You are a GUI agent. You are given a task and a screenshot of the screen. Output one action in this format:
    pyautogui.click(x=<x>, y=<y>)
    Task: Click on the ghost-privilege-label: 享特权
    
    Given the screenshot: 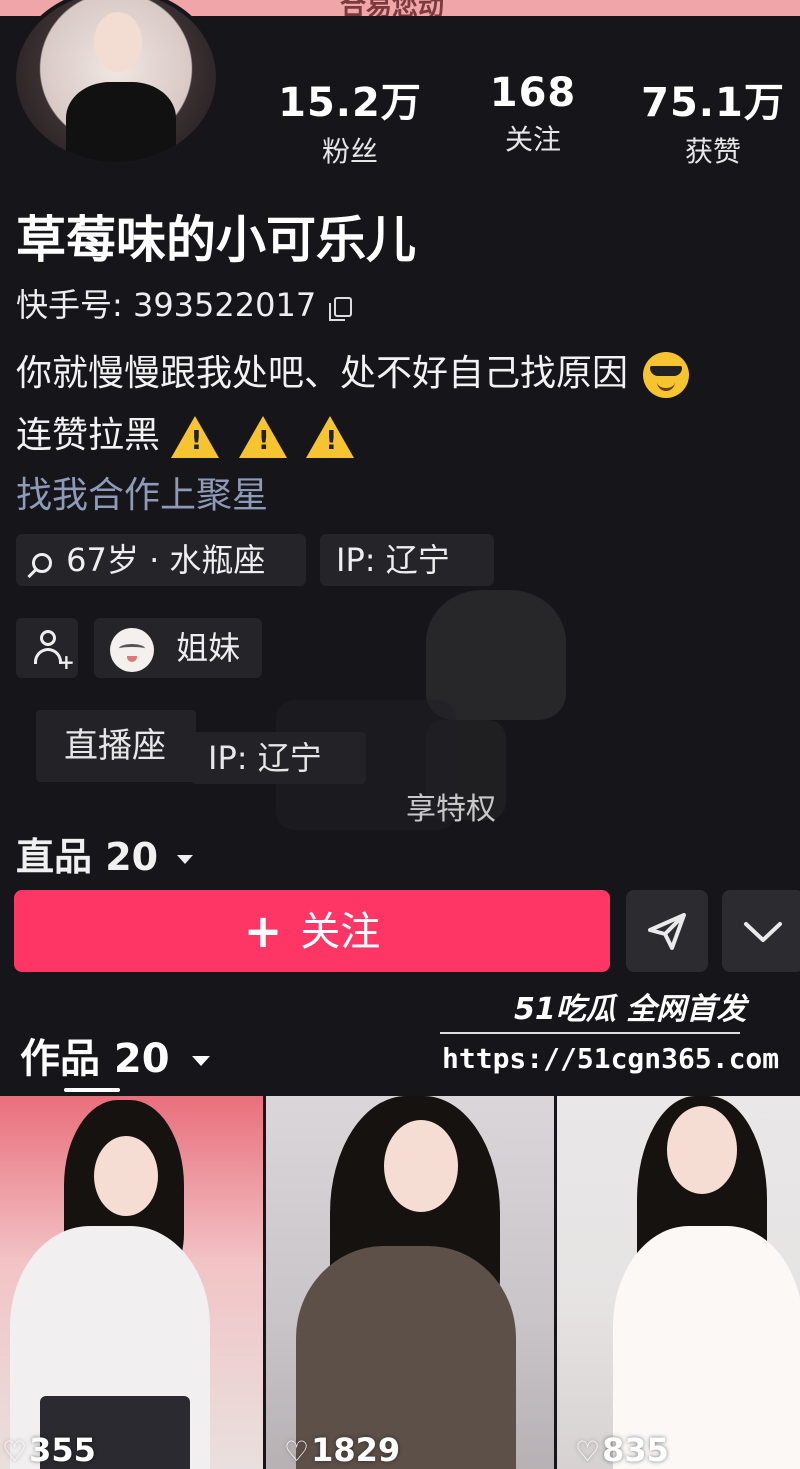 What is the action you would take?
    pyautogui.click(x=451, y=809)
    